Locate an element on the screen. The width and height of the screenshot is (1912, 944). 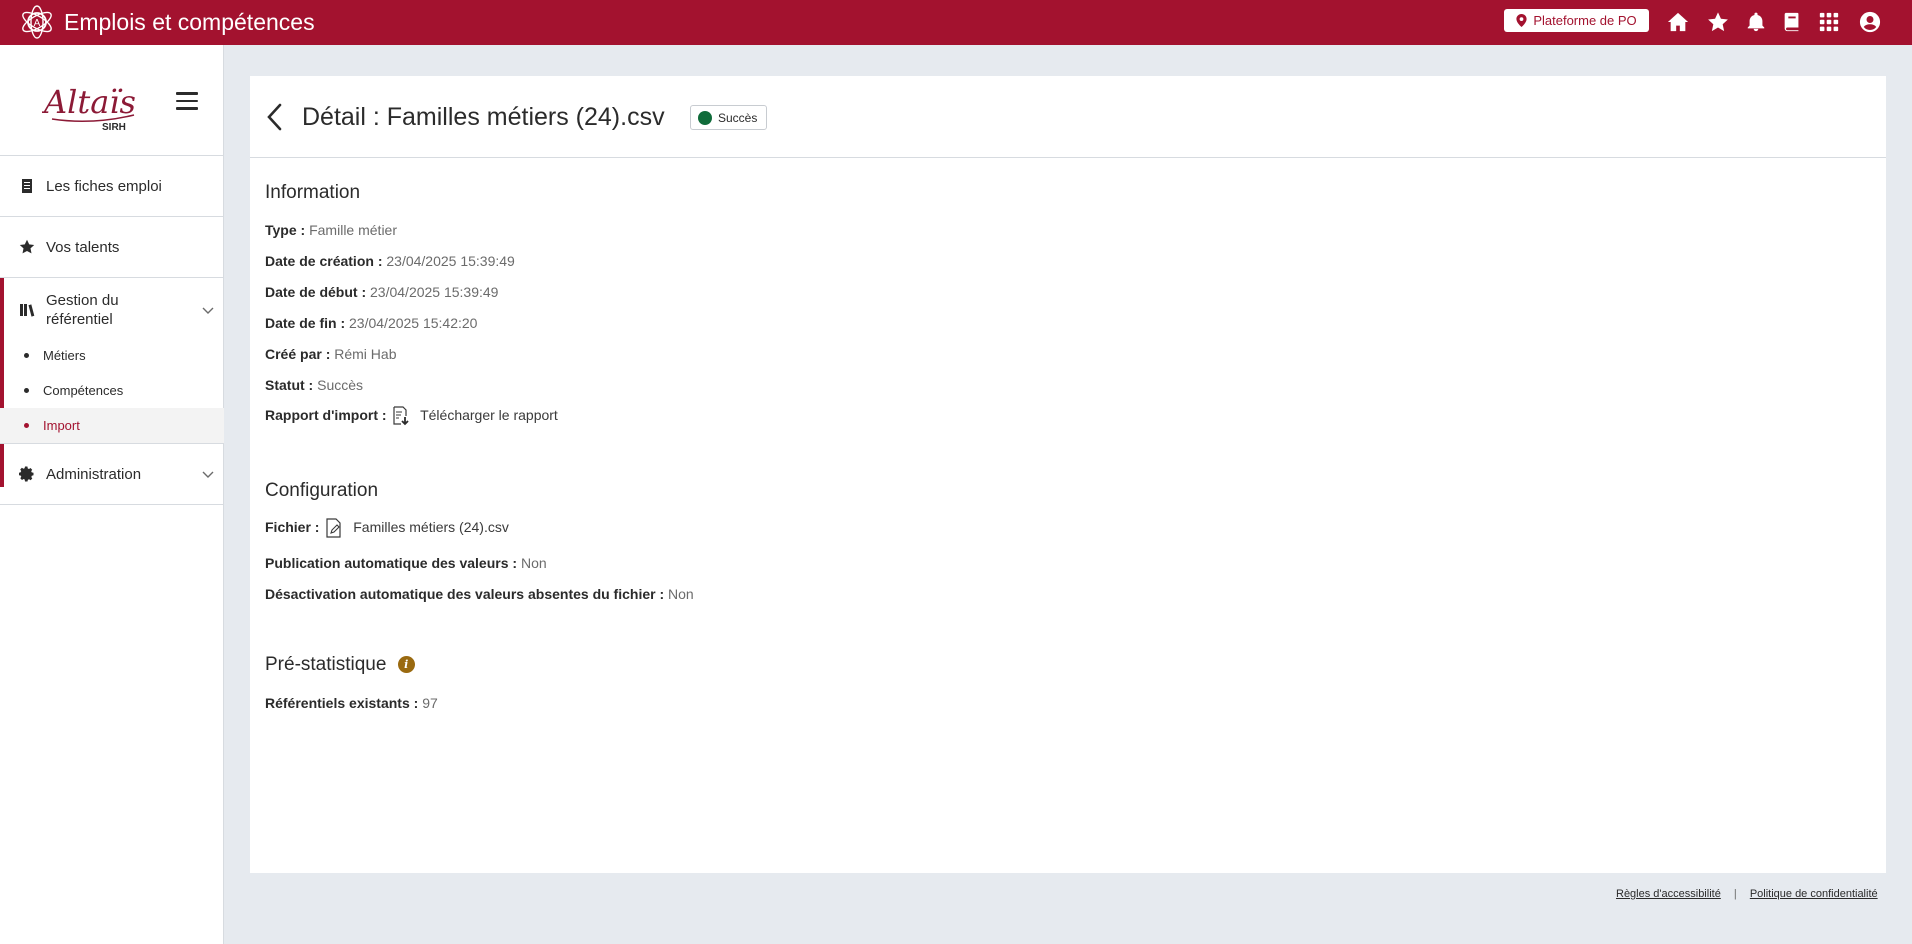
field-label: Statut : is located at coordinates (289, 385).